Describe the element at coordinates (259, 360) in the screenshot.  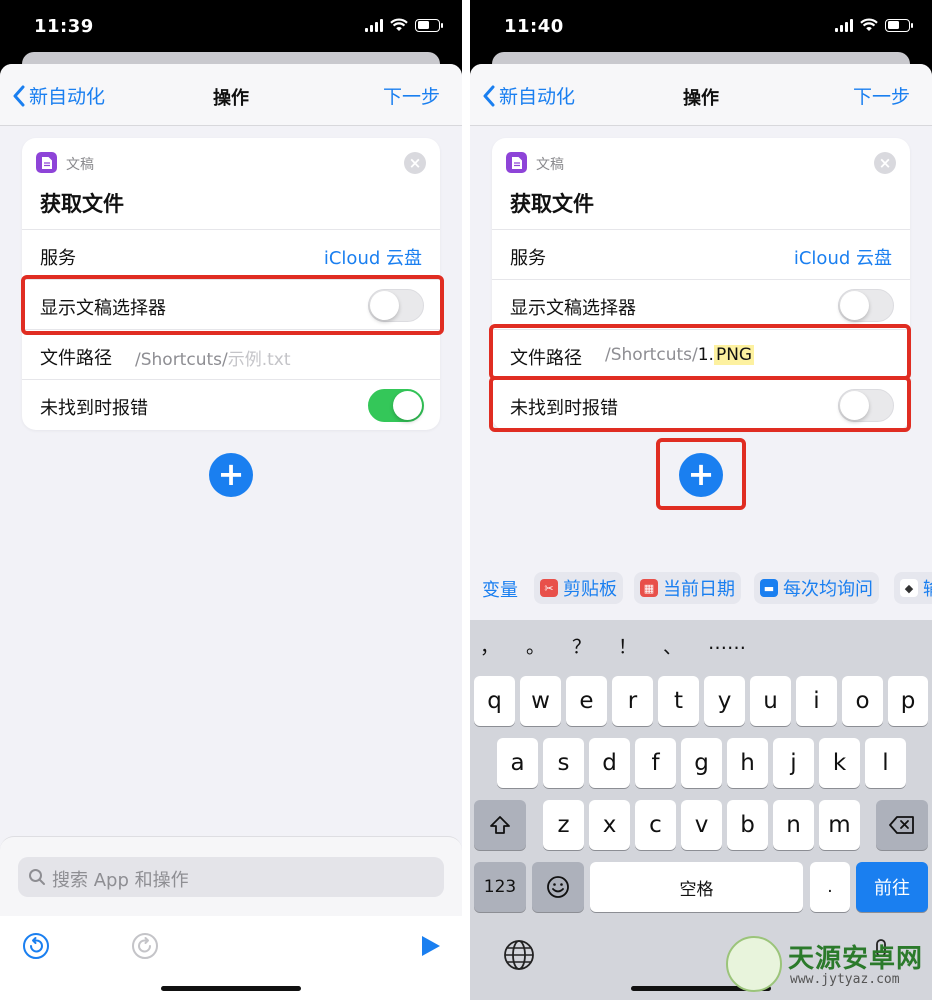
I see `path-placeholder: 示例.txt` at that location.